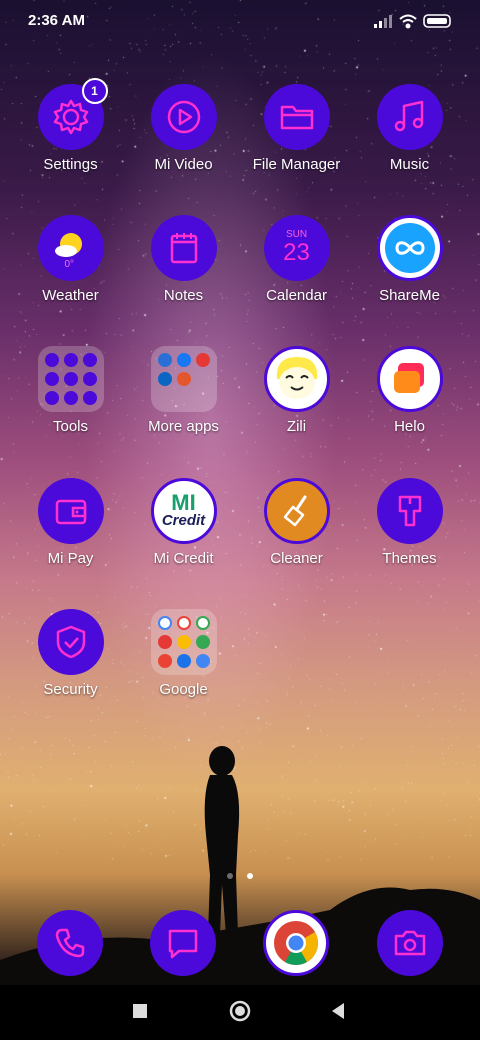  I want to click on logo-text-top: MI, so click(183, 502).